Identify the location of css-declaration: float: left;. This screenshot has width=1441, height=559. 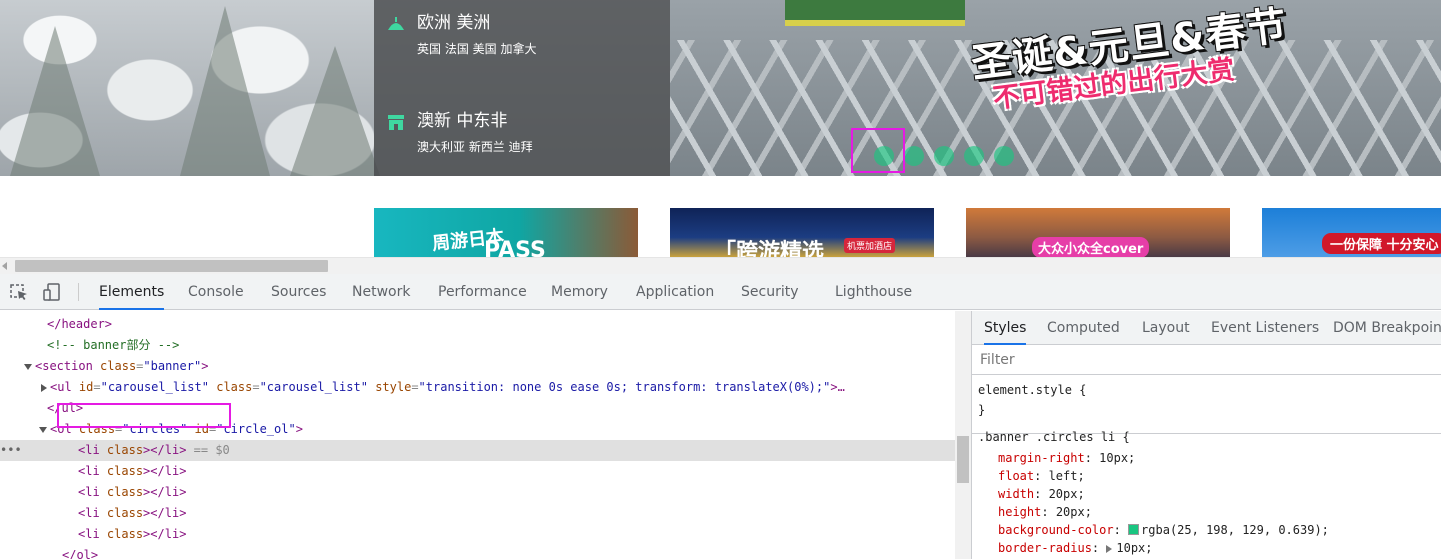
(1041, 476).